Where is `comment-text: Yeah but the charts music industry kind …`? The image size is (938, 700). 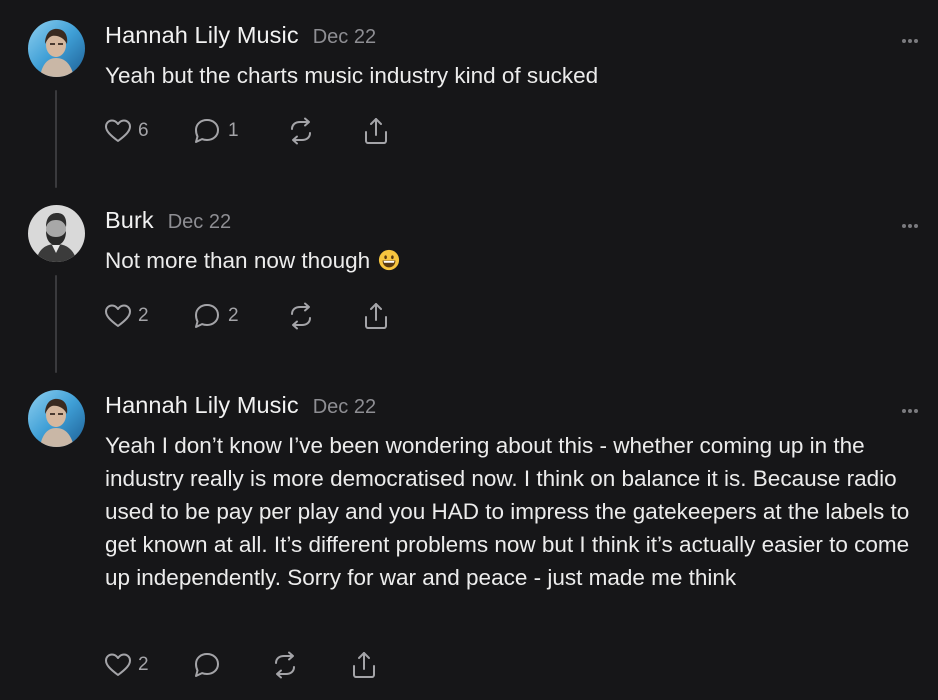
comment-text: Yeah but the charts music industry kind … is located at coordinates (352, 75).